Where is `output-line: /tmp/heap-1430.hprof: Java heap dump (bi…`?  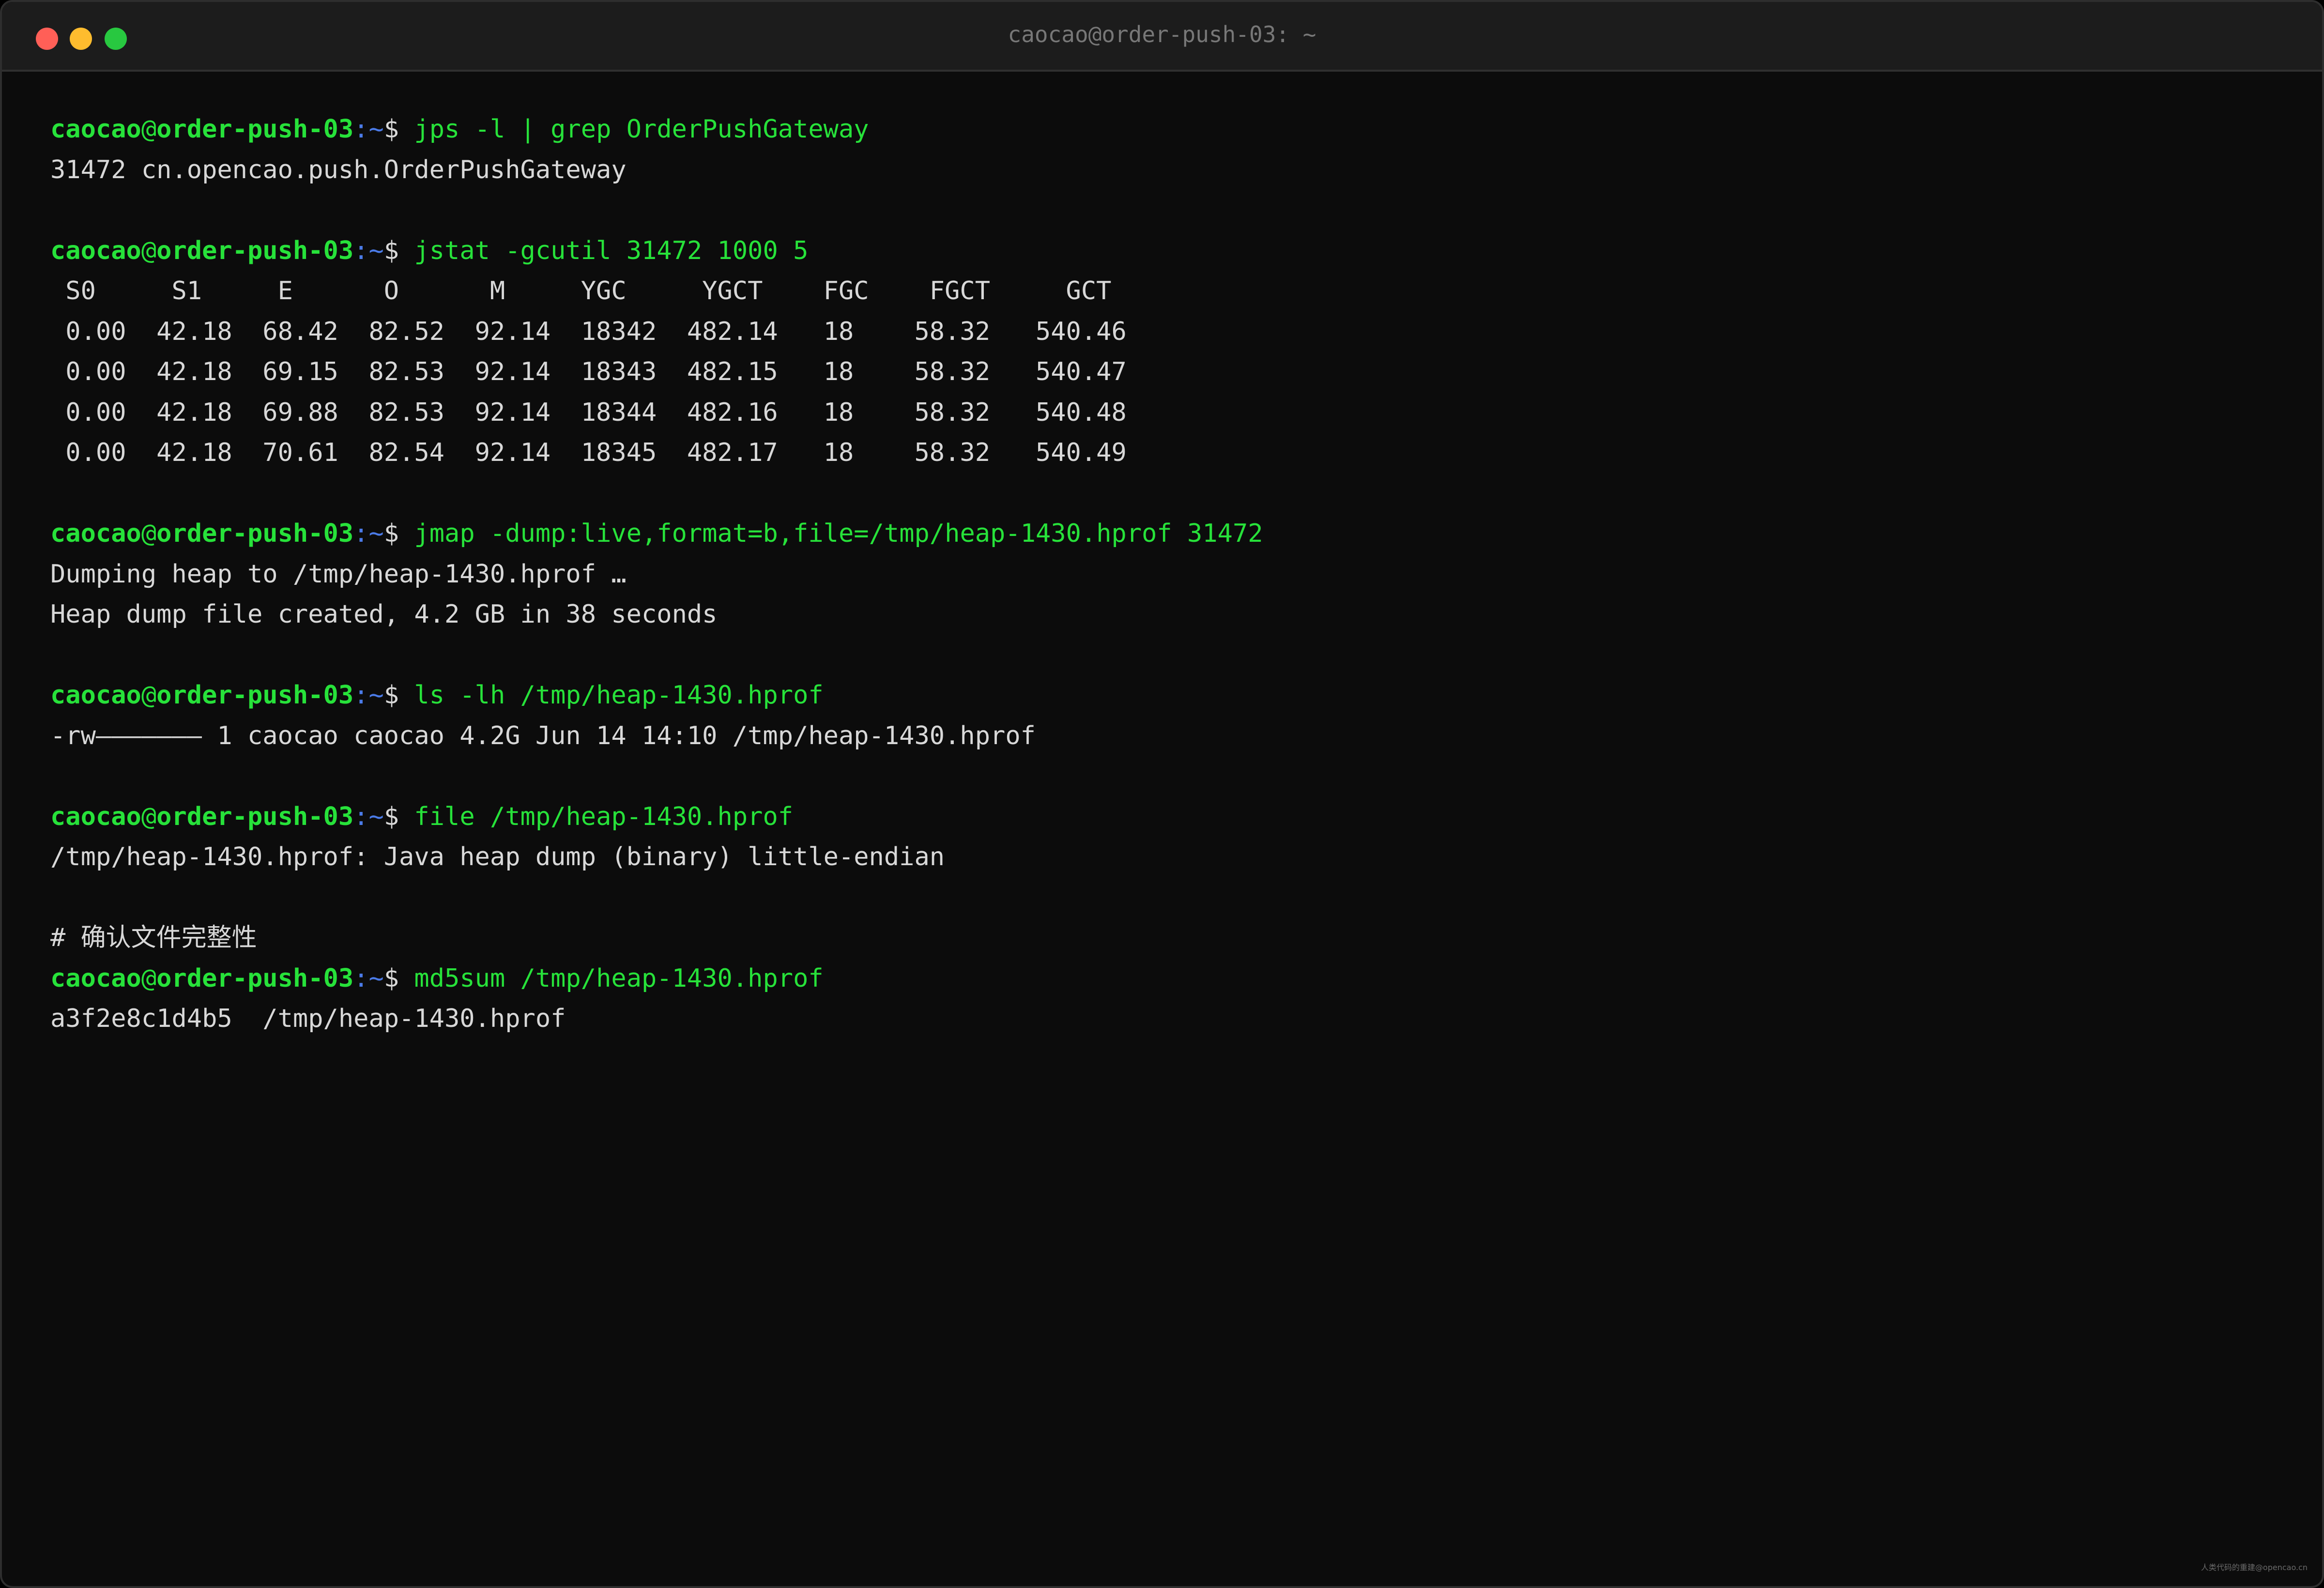 output-line: /tmp/heap-1430.hprof: Java heap dump (bi… is located at coordinates (1172, 857).